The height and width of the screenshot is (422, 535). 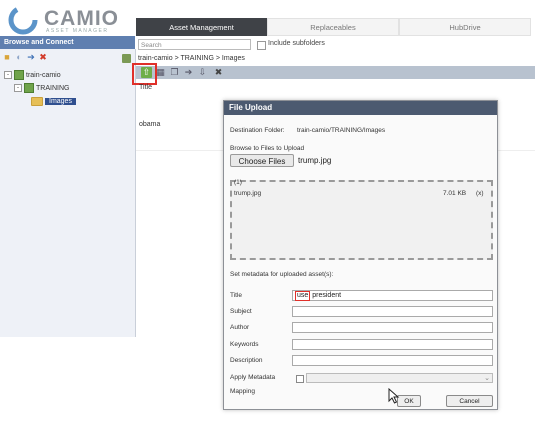 I want to click on mapping-label: Mapping, so click(x=242, y=391).